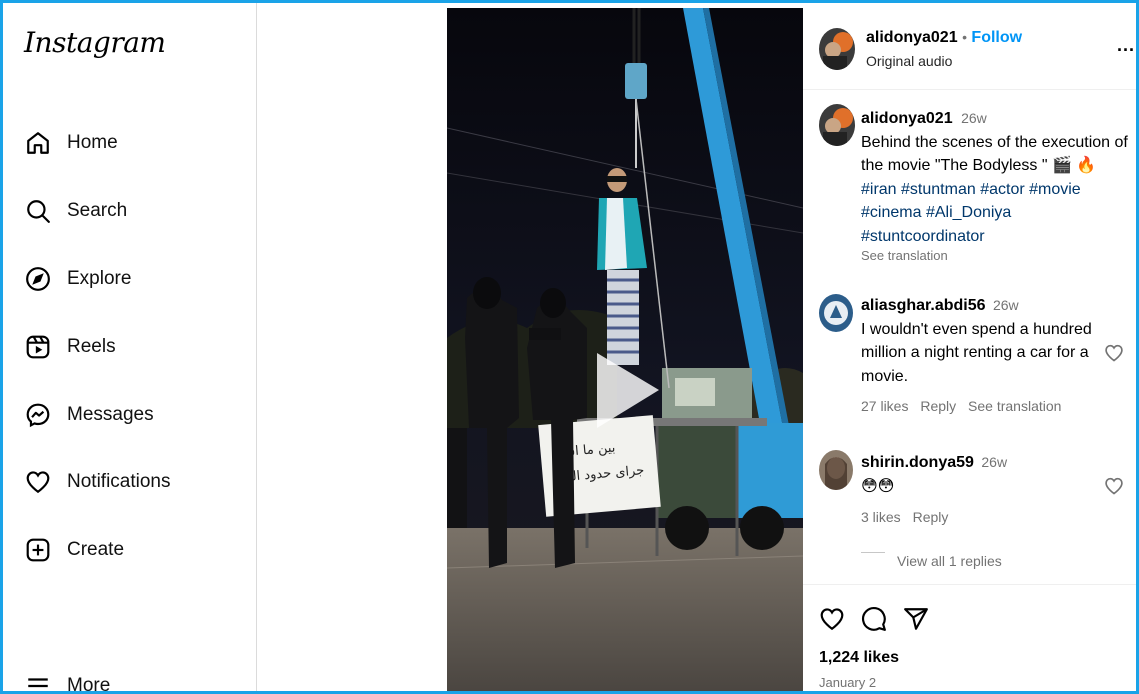 The image size is (1139, 694). What do you see at coordinates (996, 37) in the screenshot?
I see `follow-button: Follow` at bounding box center [996, 37].